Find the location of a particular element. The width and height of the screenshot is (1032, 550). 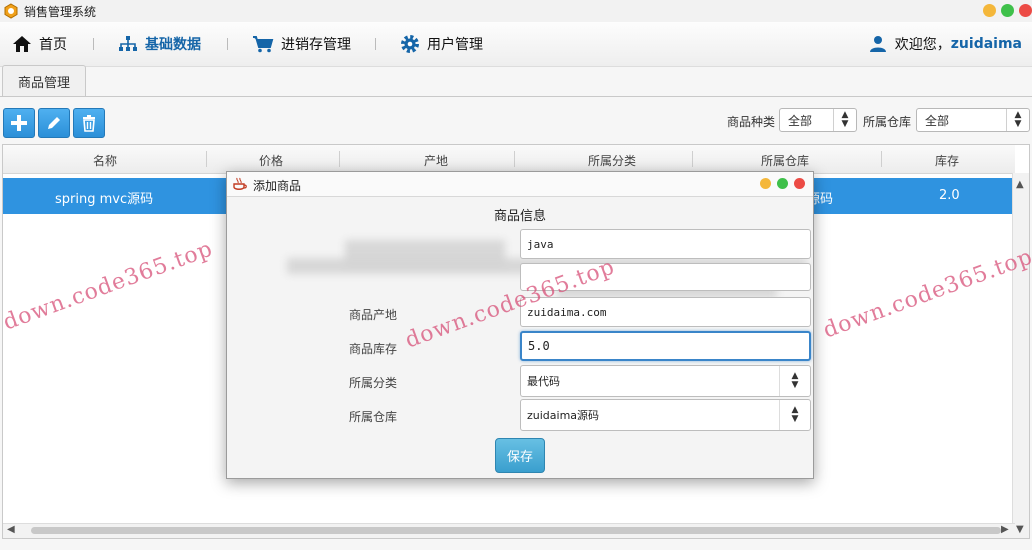

nav-item-label: 首页 is located at coordinates (53, 45).